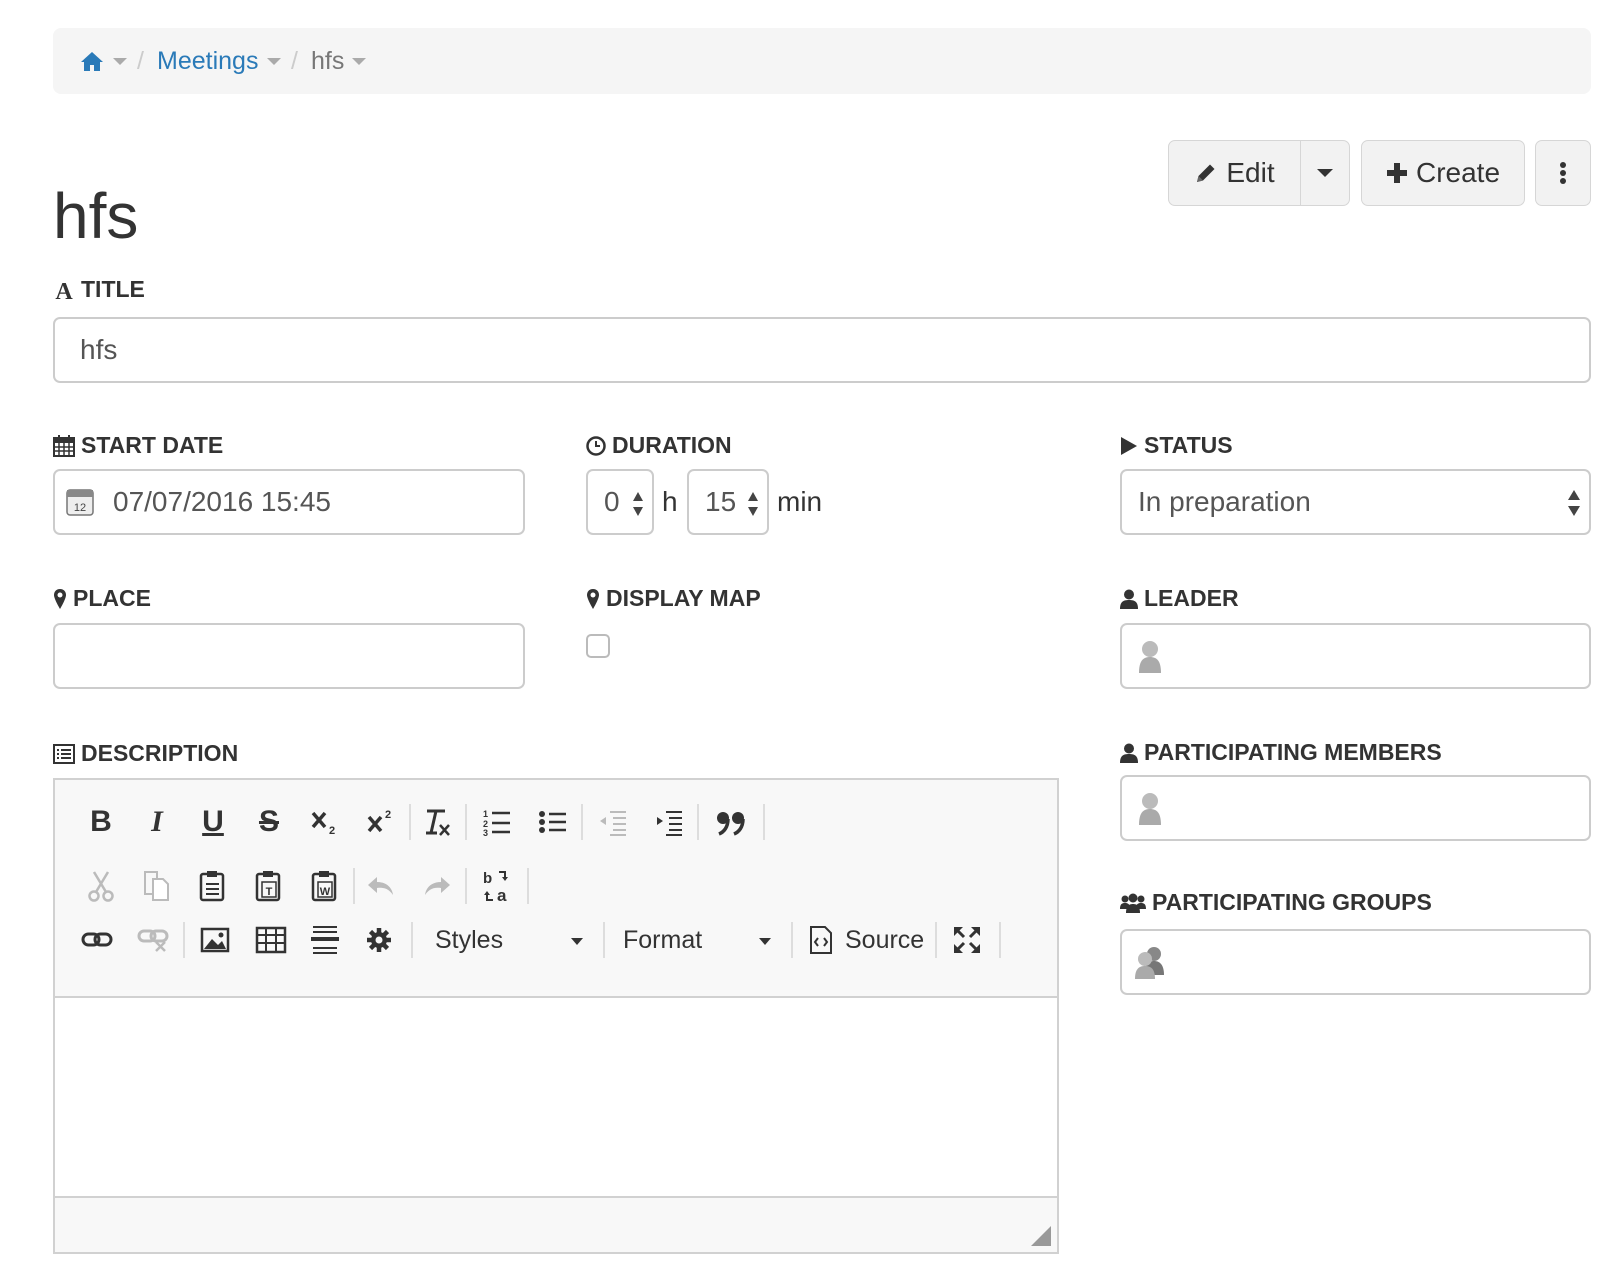 This screenshot has width=1614, height=1276. I want to click on outdent-button, so click(613, 822).